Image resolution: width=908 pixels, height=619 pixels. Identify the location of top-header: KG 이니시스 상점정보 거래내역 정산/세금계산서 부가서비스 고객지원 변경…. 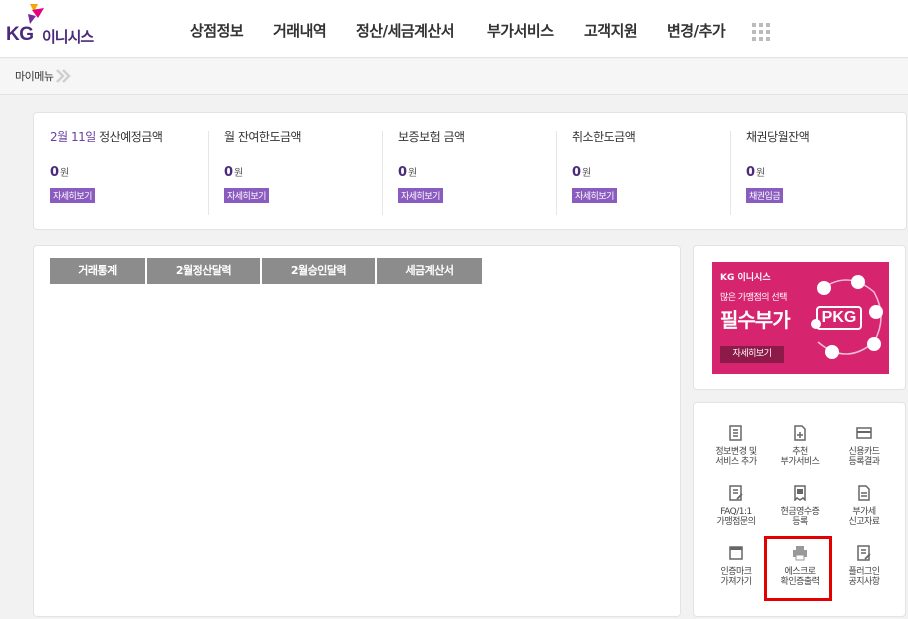
(454, 29).